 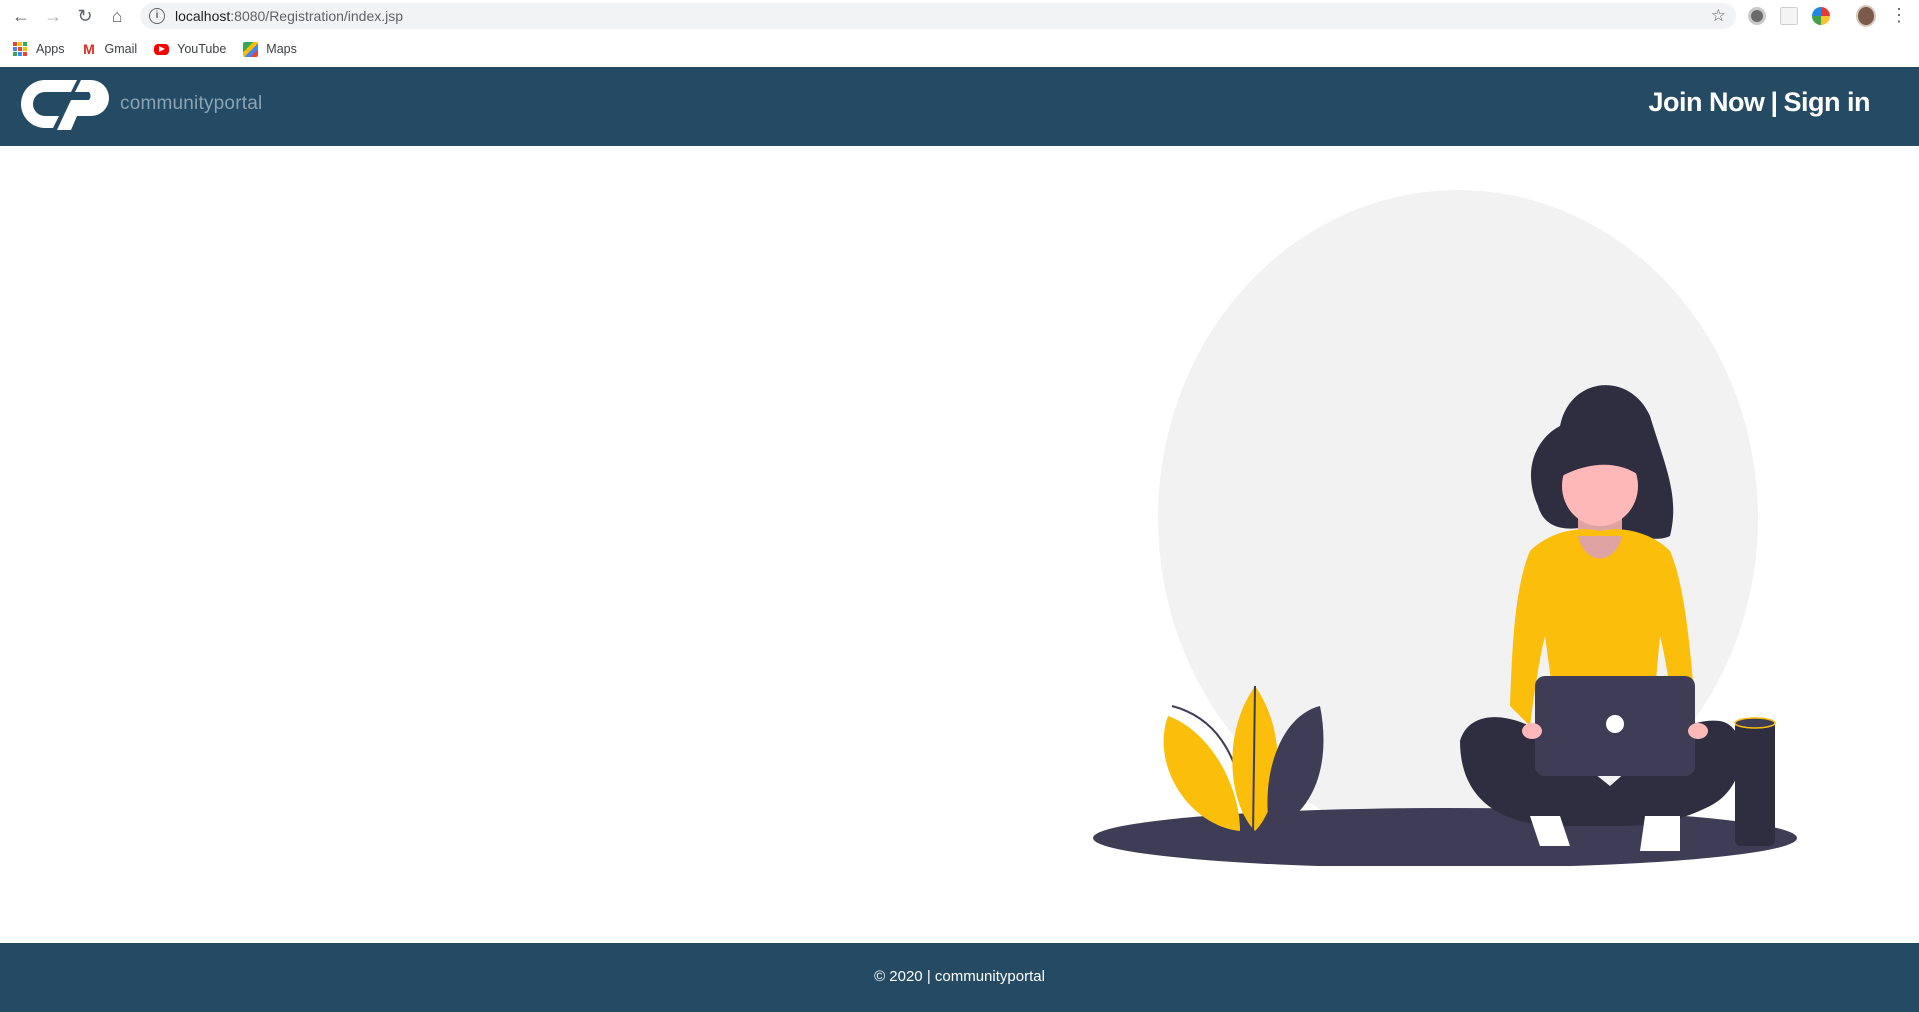 What do you see at coordinates (1445, 837) in the screenshot?
I see `ground-ellipse` at bounding box center [1445, 837].